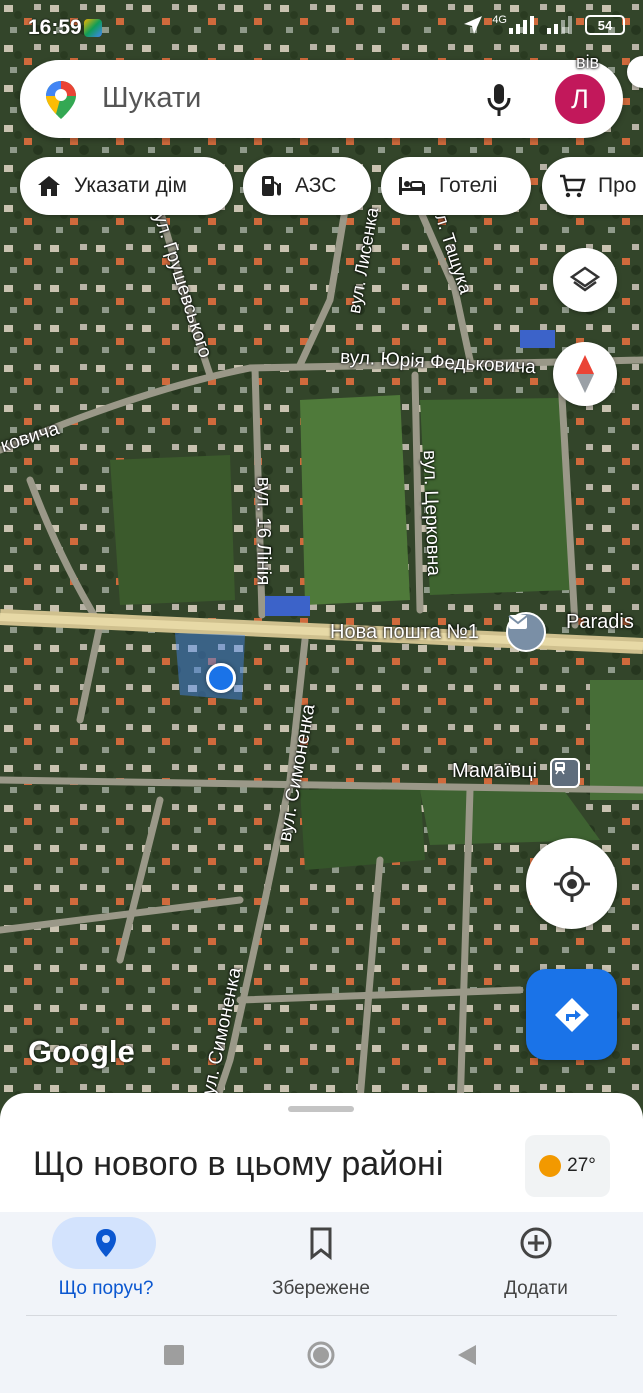 The height and width of the screenshot is (1393, 643). What do you see at coordinates (550, 1166) in the screenshot?
I see `sun-icon` at bounding box center [550, 1166].